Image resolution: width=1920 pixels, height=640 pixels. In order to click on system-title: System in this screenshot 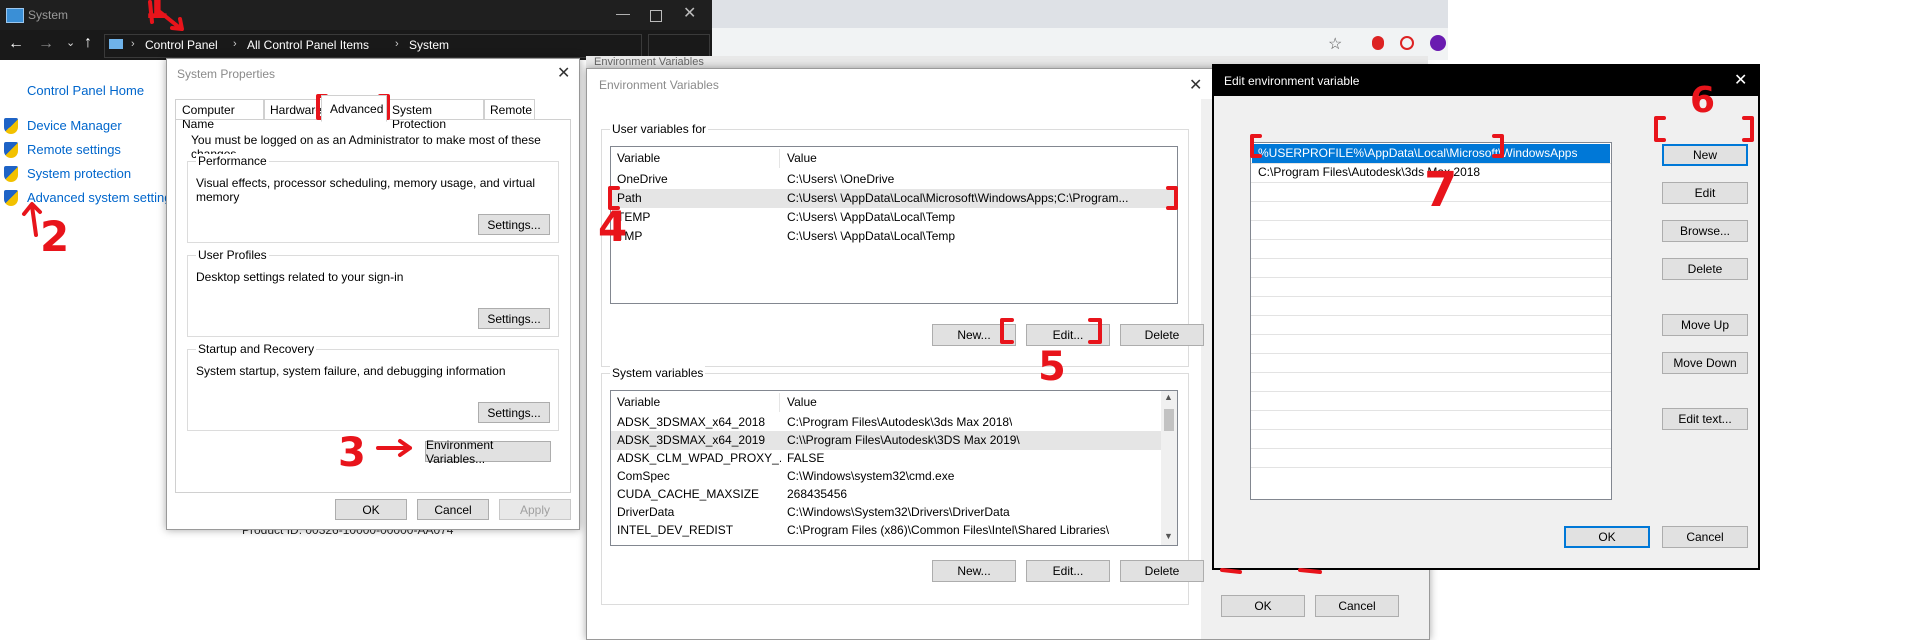, I will do `click(48, 15)`.